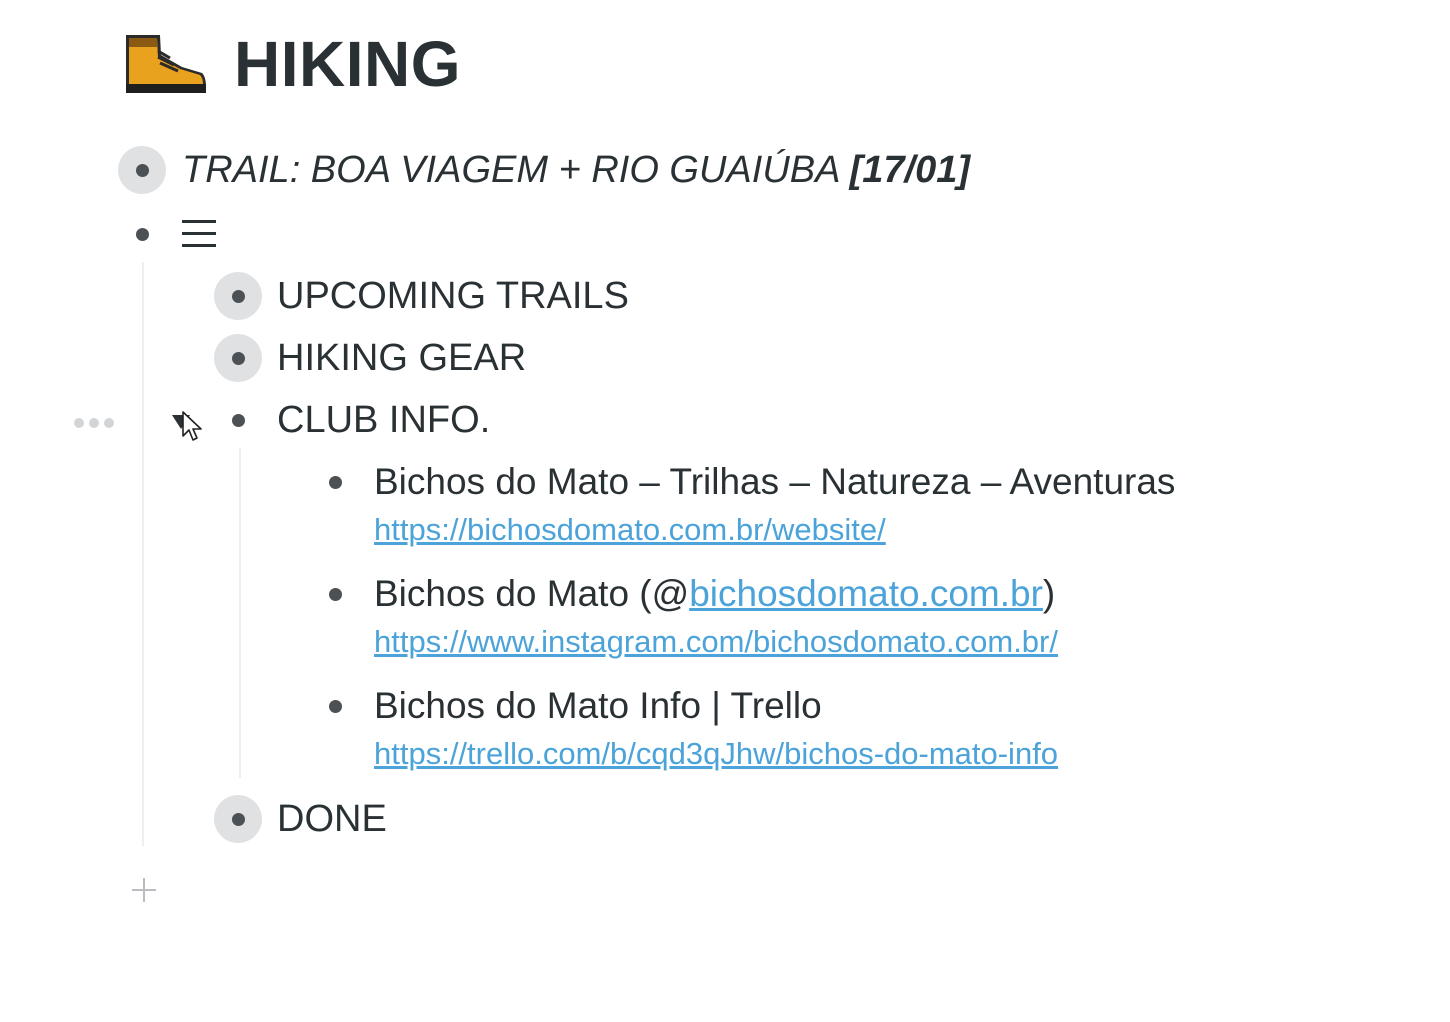 This screenshot has width=1450, height=1022. What do you see at coordinates (866, 593) in the screenshot?
I see `instagram-handle-link: bichosdomato.com.br` at bounding box center [866, 593].